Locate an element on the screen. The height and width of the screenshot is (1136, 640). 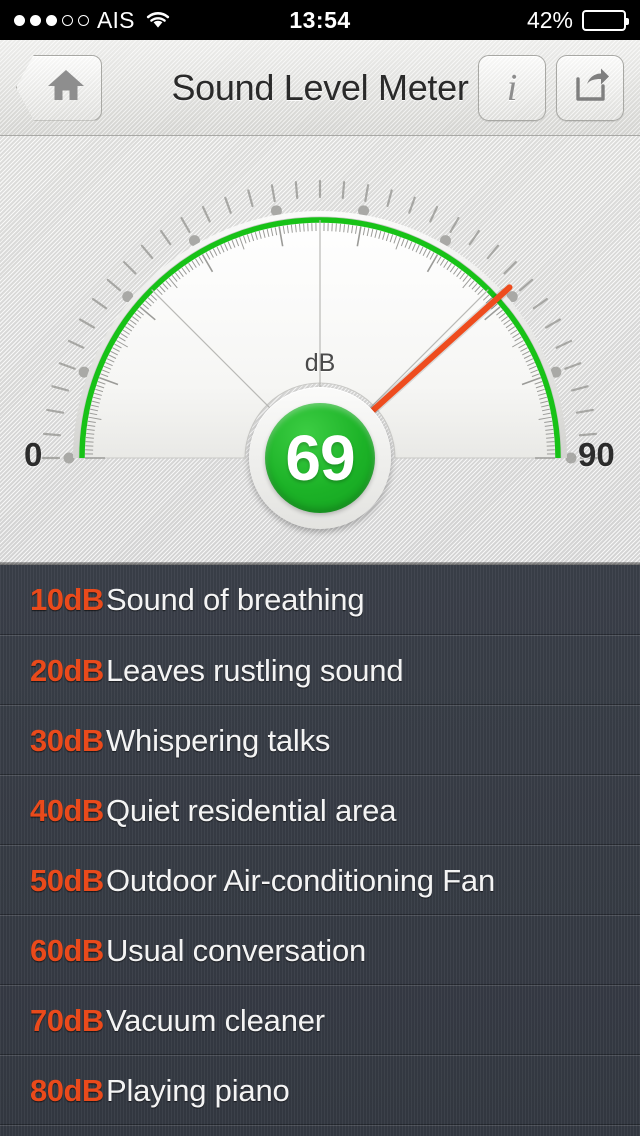
list-item-db-value: 10dB is located at coordinates (67, 599).